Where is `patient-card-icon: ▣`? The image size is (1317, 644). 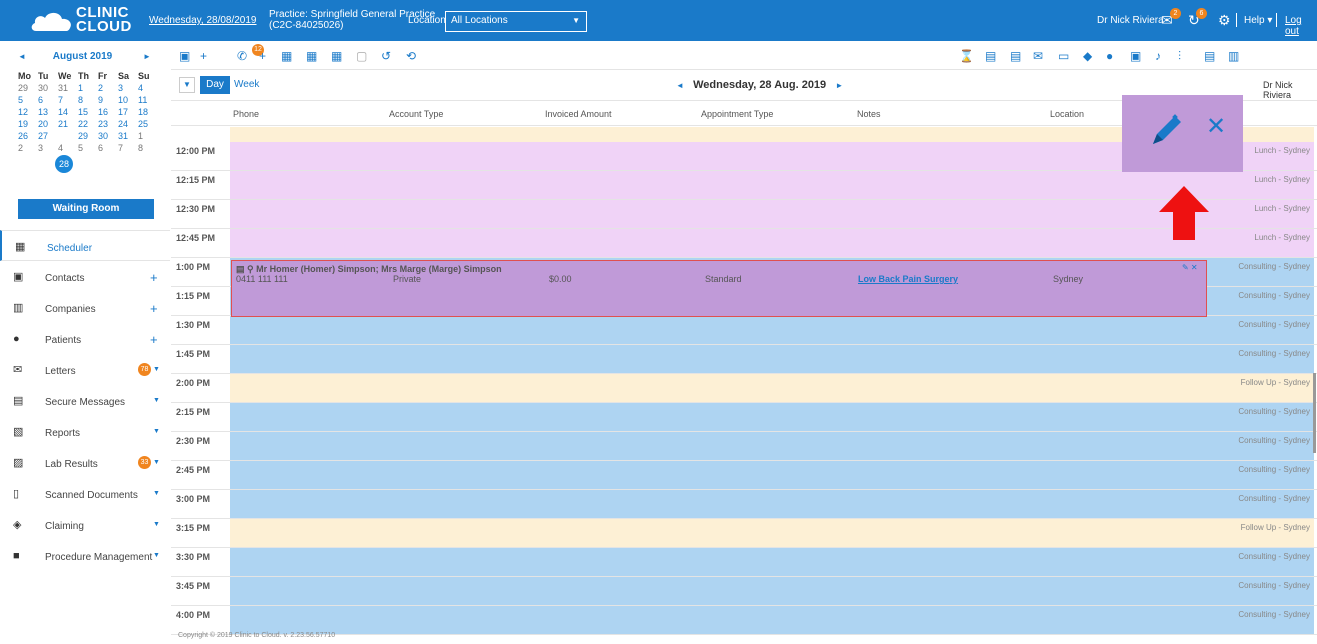
patient-card-icon: ▣ is located at coordinates (184, 56).